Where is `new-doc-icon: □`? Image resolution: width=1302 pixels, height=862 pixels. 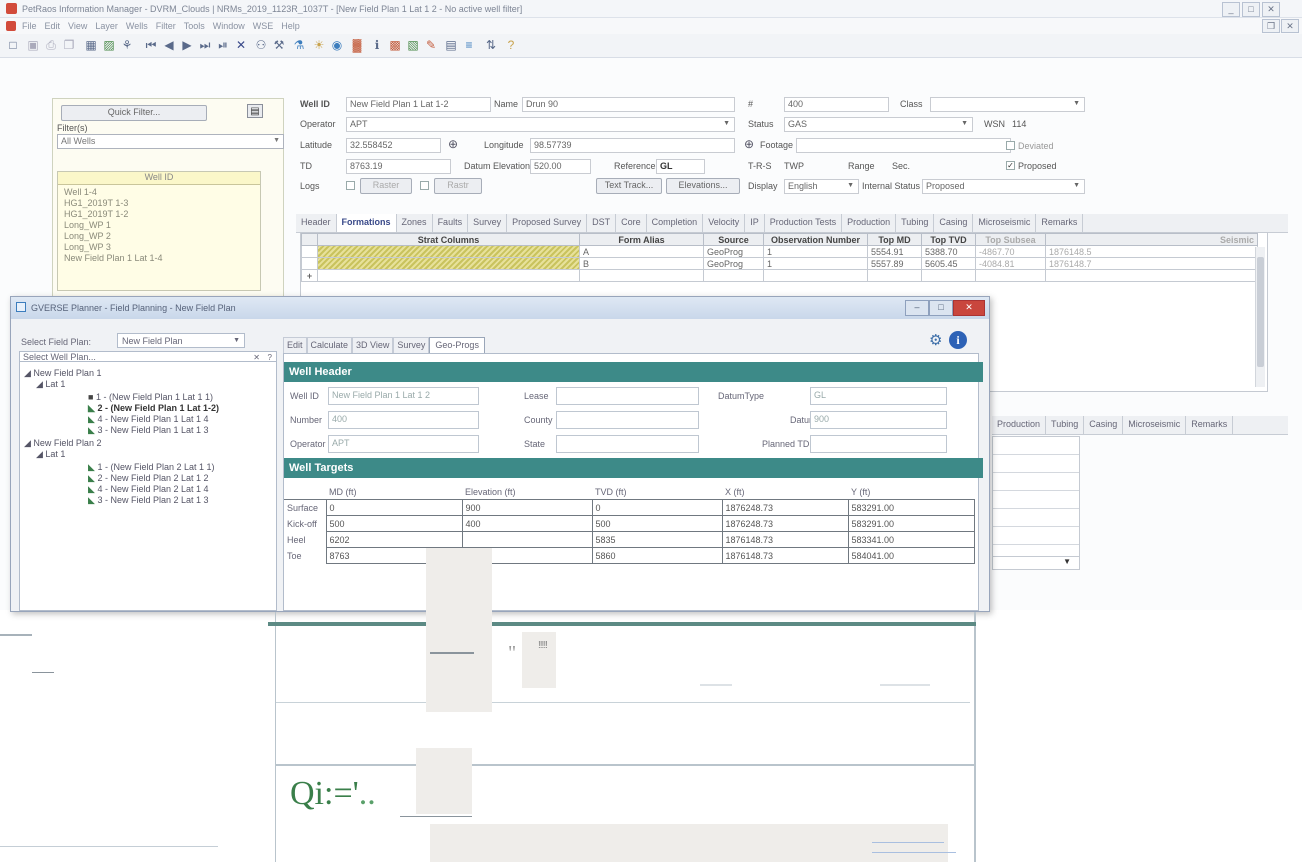 new-doc-icon: □ is located at coordinates (13, 45).